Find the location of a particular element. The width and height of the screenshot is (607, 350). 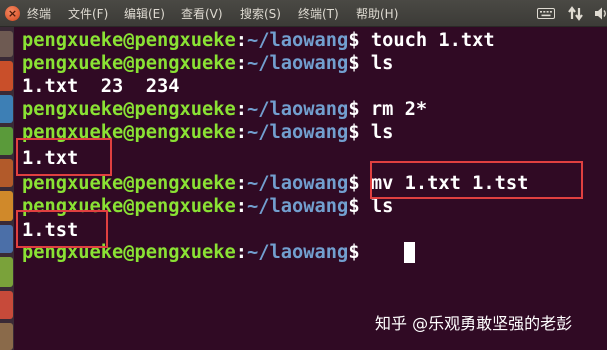

highlight-box-tst is located at coordinates (62, 229).